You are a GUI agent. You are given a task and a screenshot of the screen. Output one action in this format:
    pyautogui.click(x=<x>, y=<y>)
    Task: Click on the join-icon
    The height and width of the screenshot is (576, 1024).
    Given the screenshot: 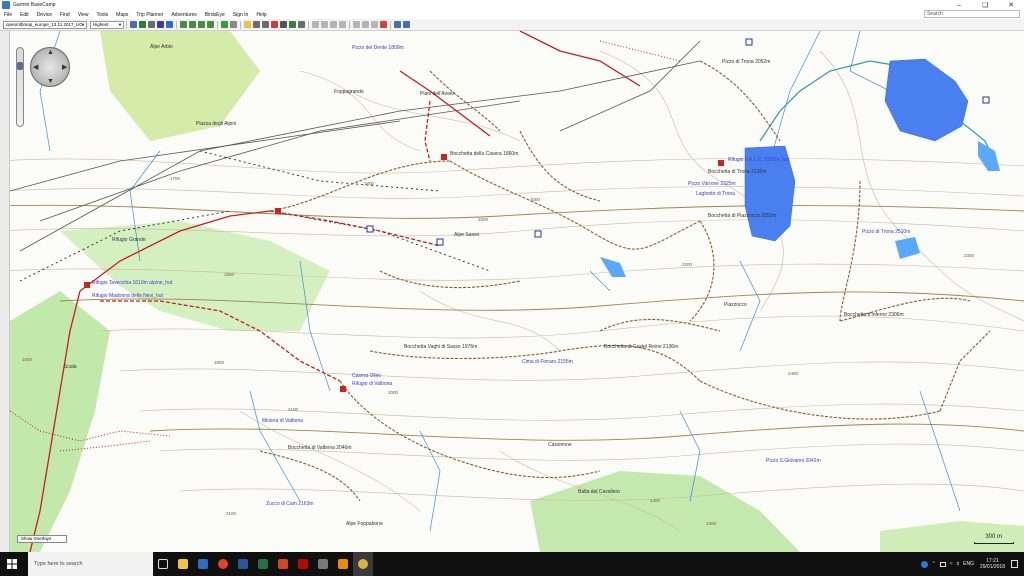 What is the action you would take?
    pyautogui.click(x=342, y=24)
    